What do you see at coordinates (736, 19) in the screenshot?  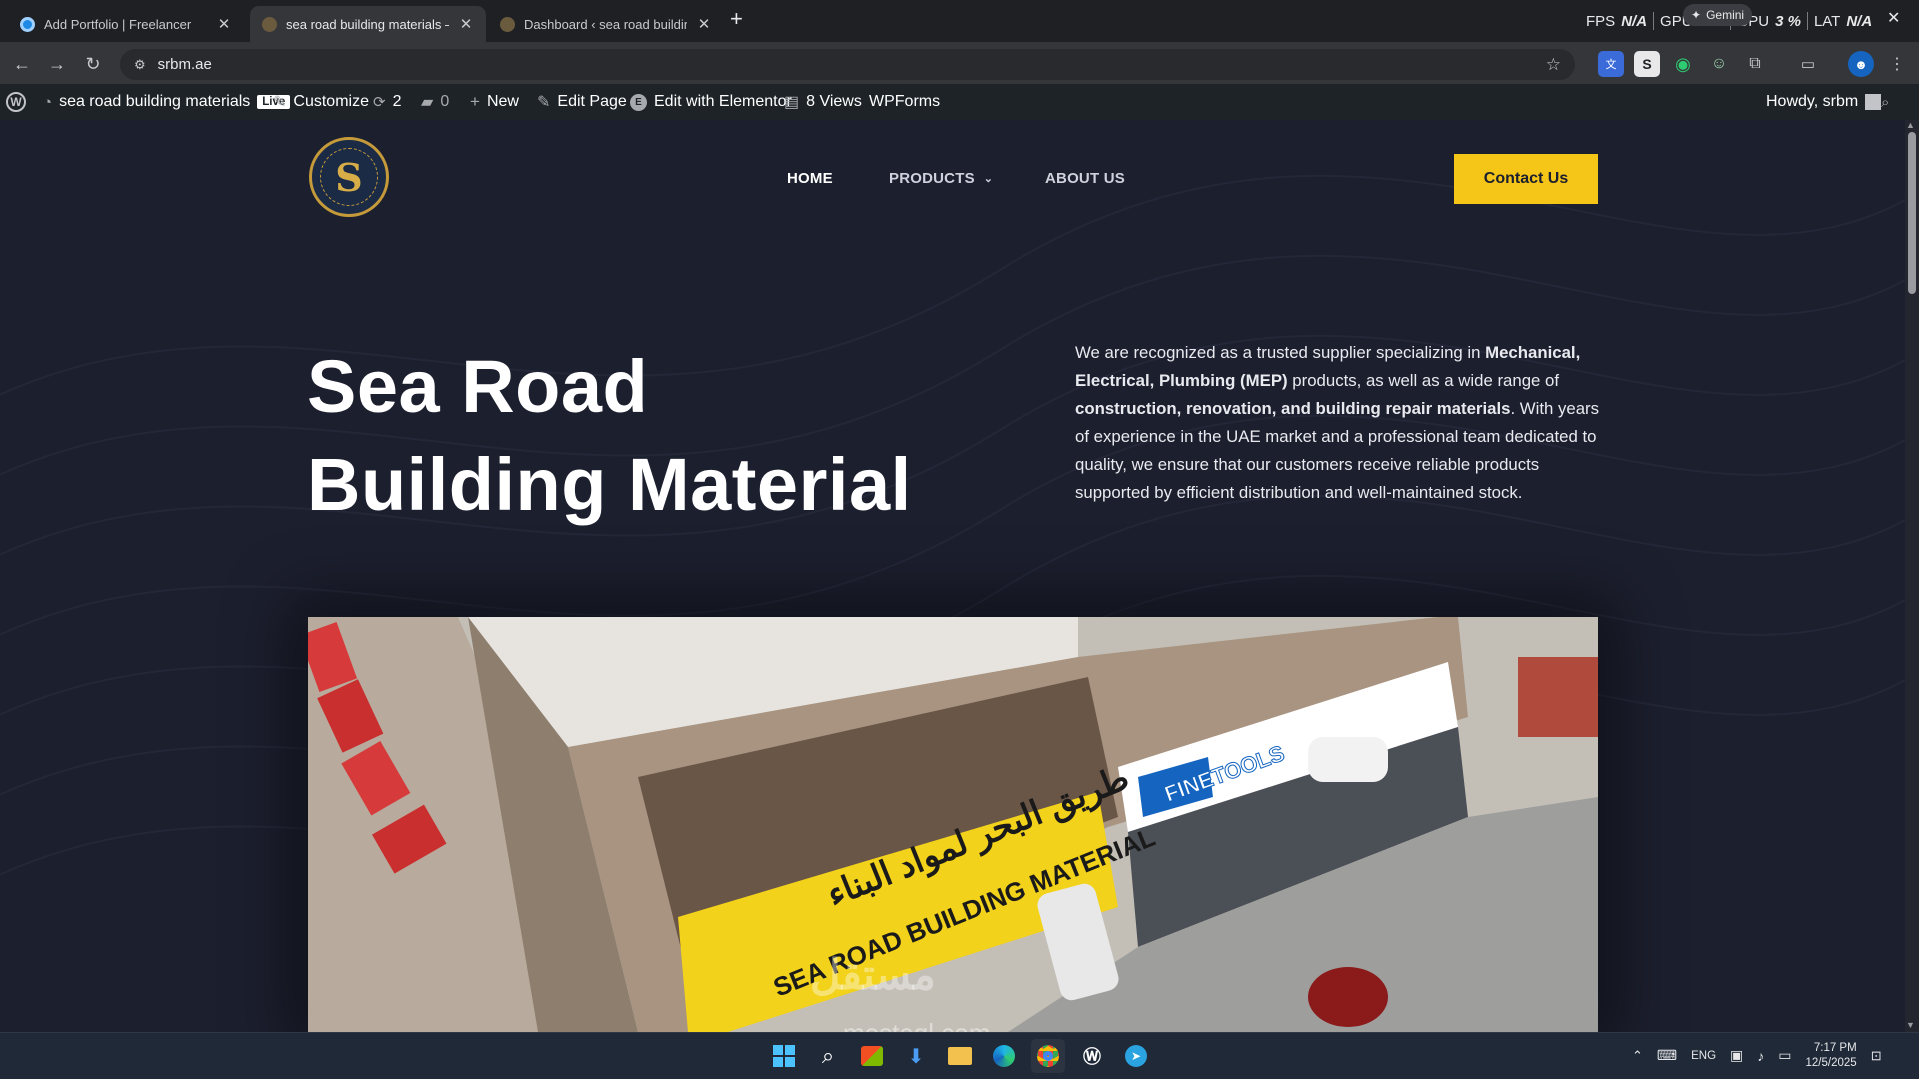 I see `new-tab-button: +` at bounding box center [736, 19].